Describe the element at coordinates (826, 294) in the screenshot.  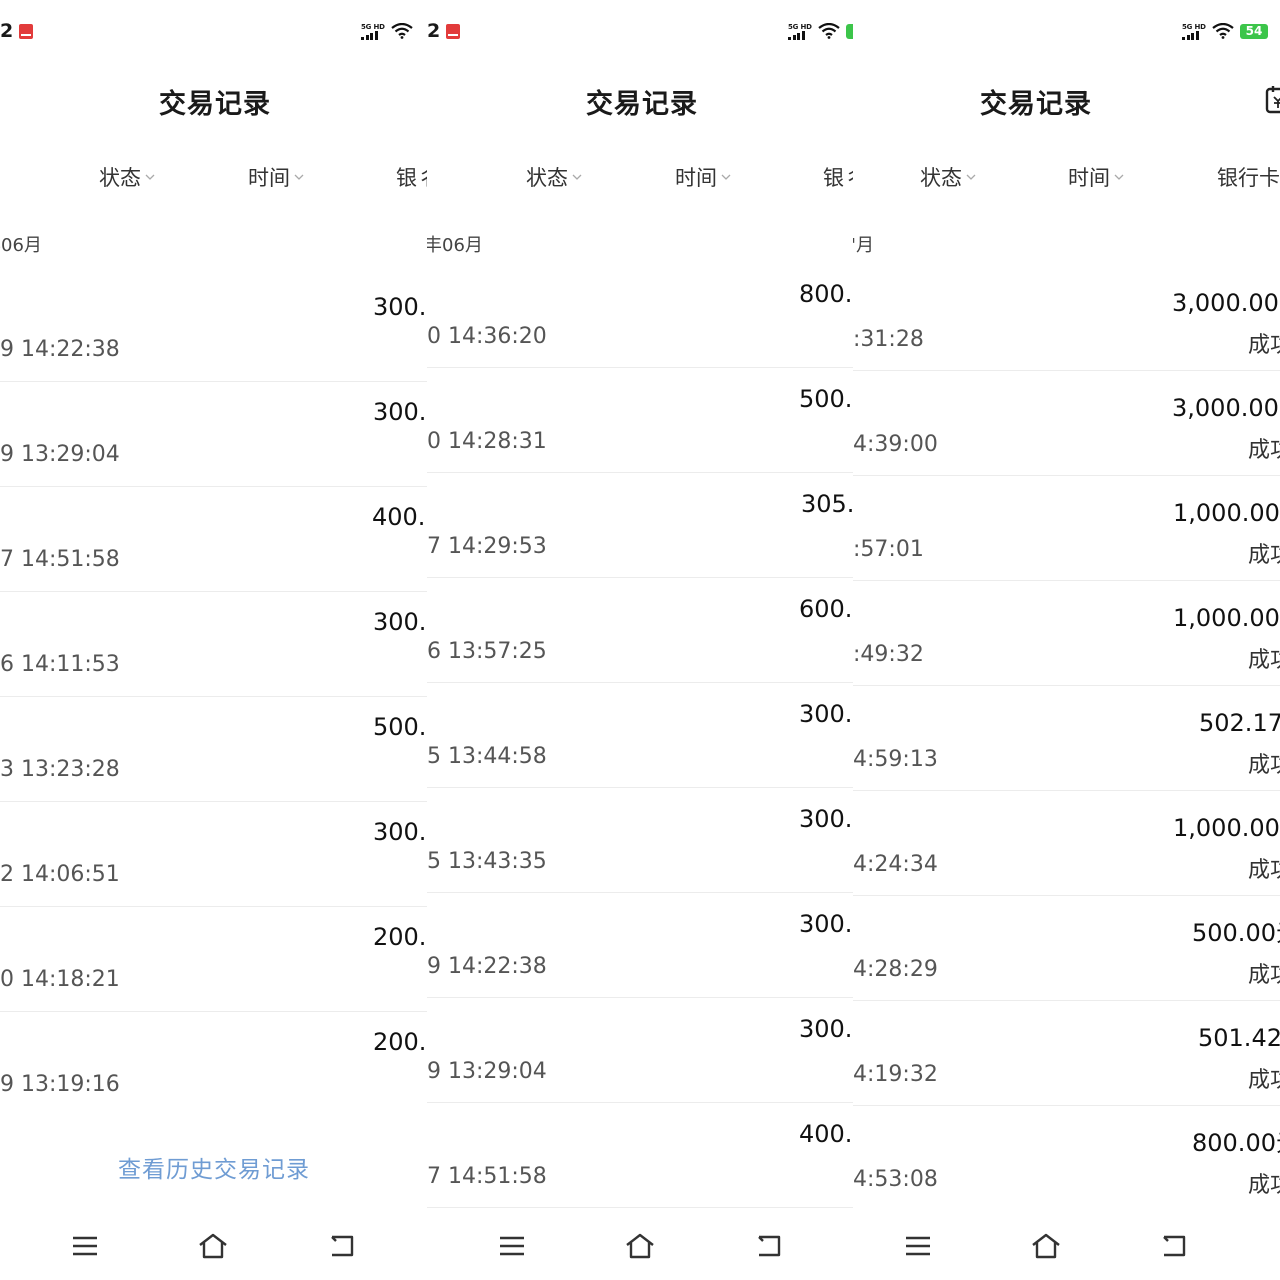
I see `transaction-amount: 800.(` at that location.